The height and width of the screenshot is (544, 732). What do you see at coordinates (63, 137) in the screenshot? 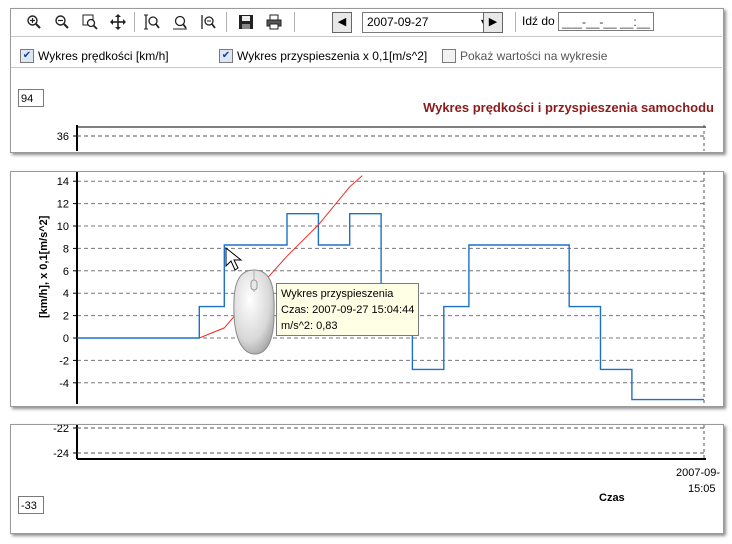
I see `y-tick-label: 36` at bounding box center [63, 137].